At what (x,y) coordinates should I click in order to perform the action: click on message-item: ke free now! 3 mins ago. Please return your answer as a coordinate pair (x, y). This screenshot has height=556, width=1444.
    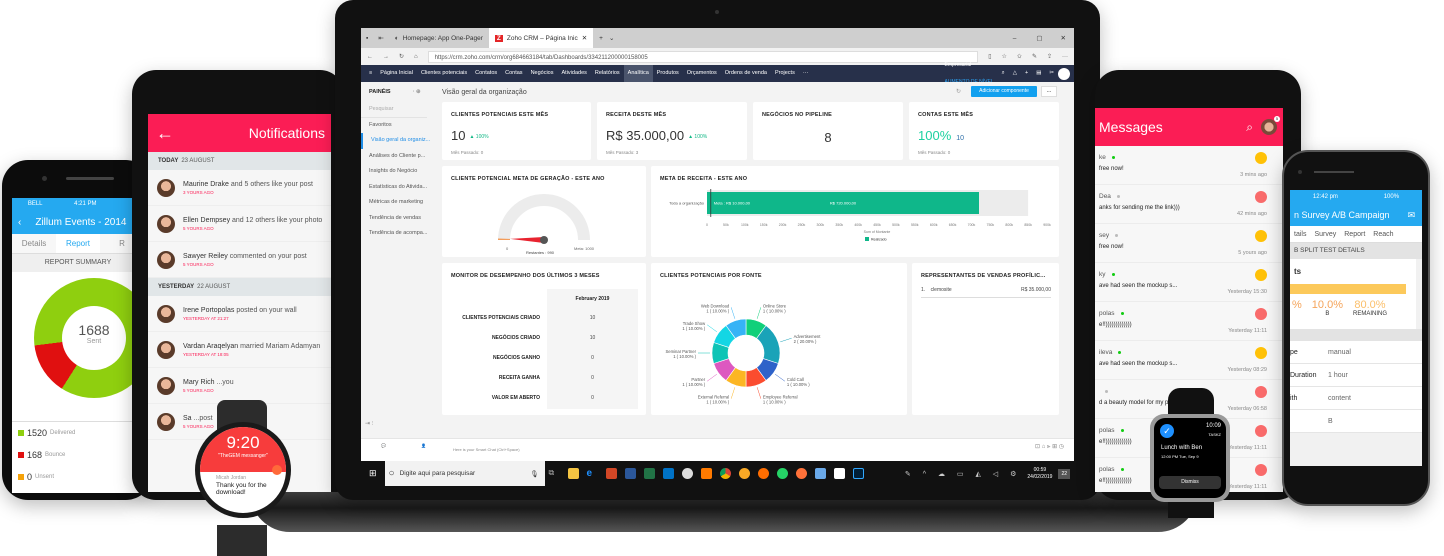
    Looking at the image, I should click on (1189, 165).